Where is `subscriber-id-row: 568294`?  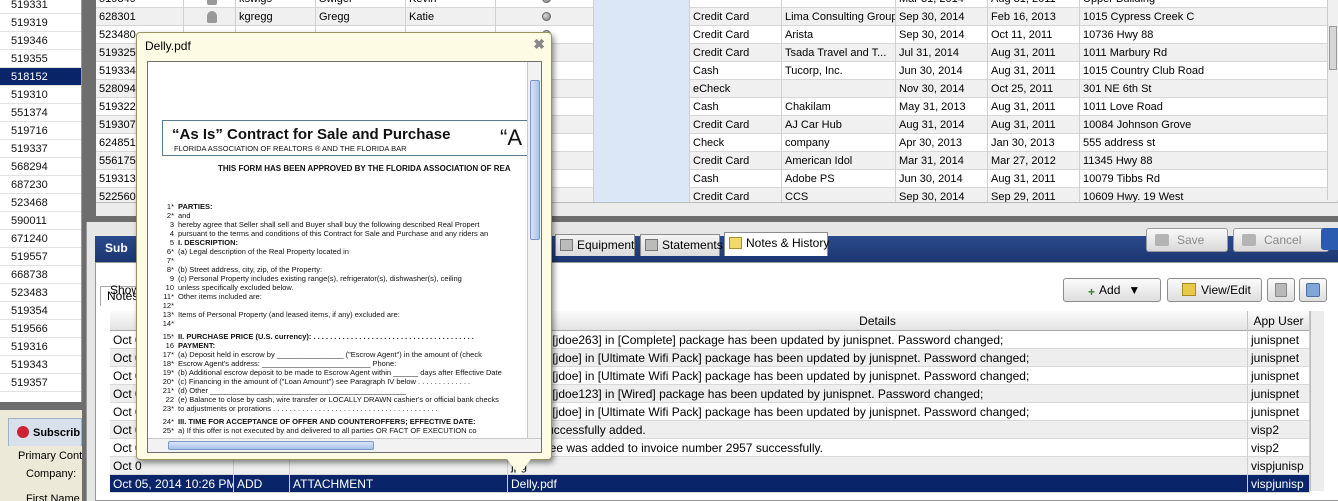
subscriber-id-row: 568294 is located at coordinates (40, 167).